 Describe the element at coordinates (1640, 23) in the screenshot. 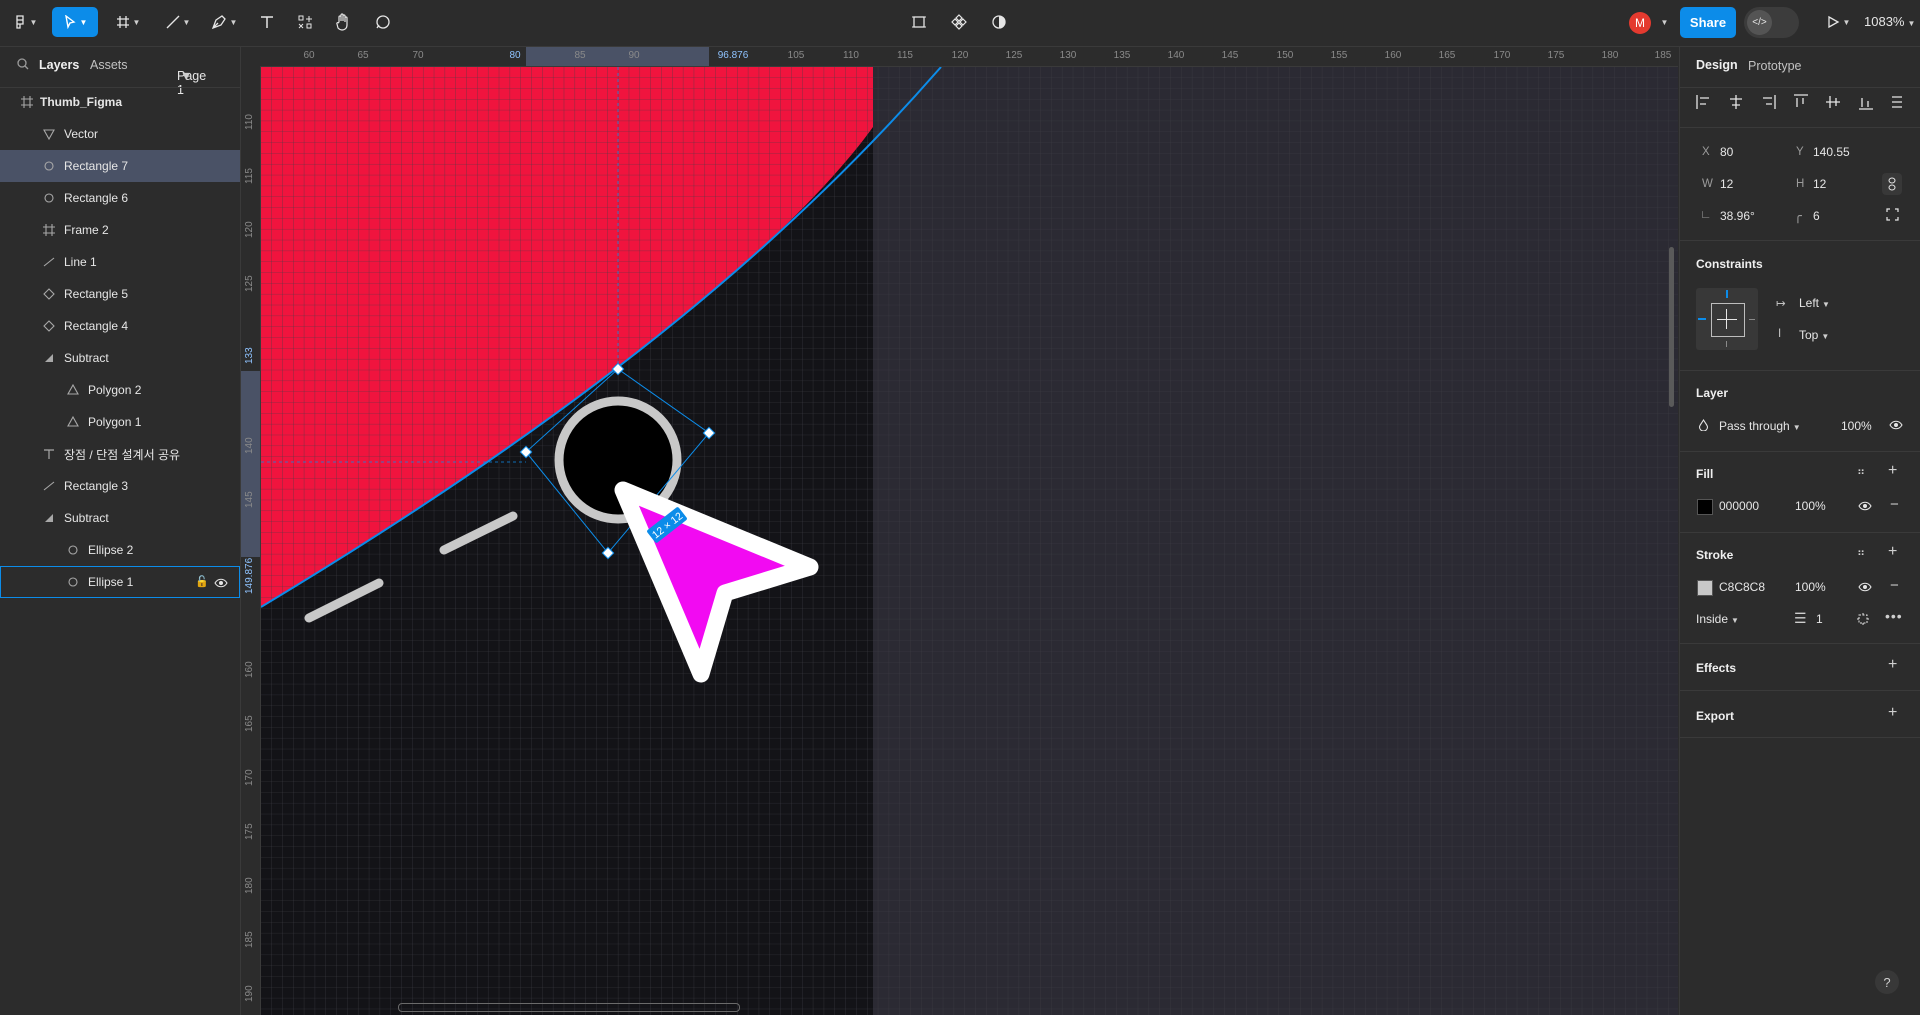

I see `user-avatar: M` at that location.